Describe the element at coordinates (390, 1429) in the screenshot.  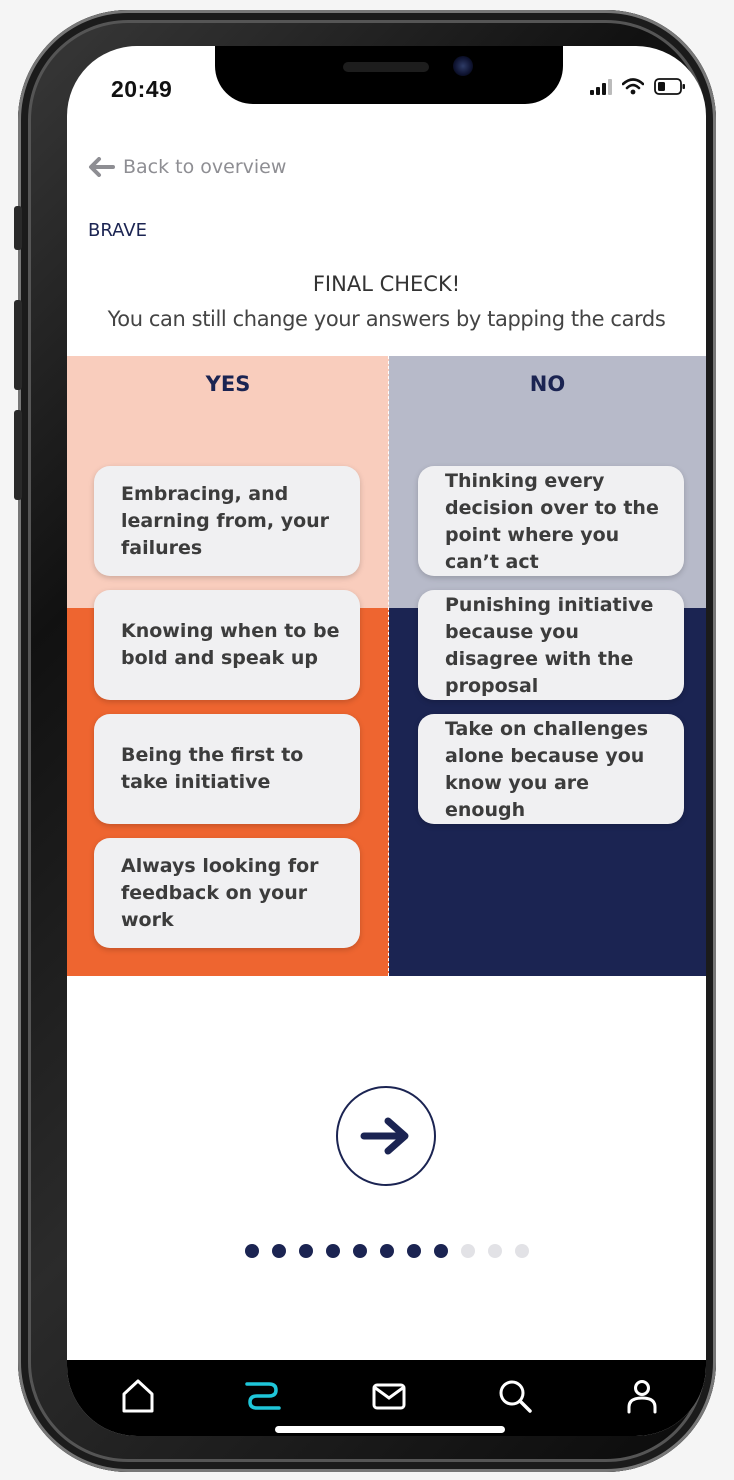
I see `home-indicator` at that location.